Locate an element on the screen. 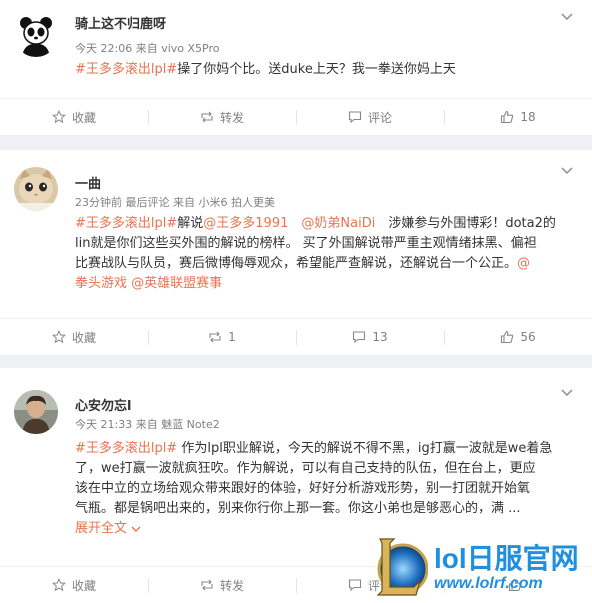 The width and height of the screenshot is (592, 603). post-text is located at coordinates (294, 223).